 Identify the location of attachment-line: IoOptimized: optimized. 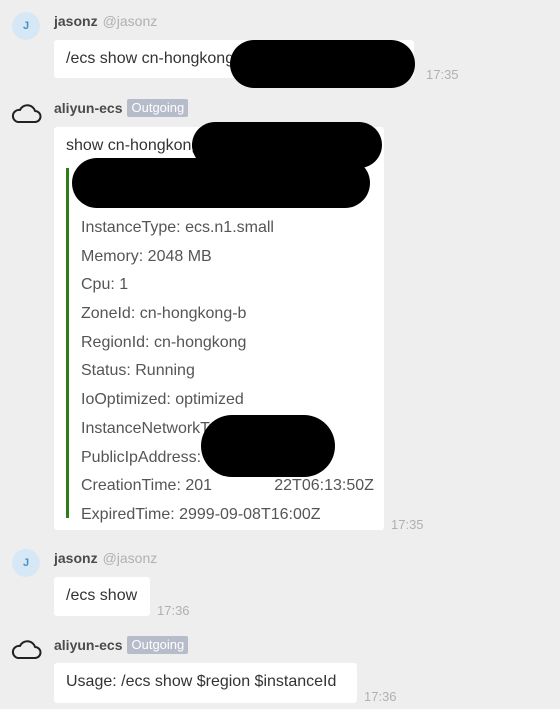
(162, 400).